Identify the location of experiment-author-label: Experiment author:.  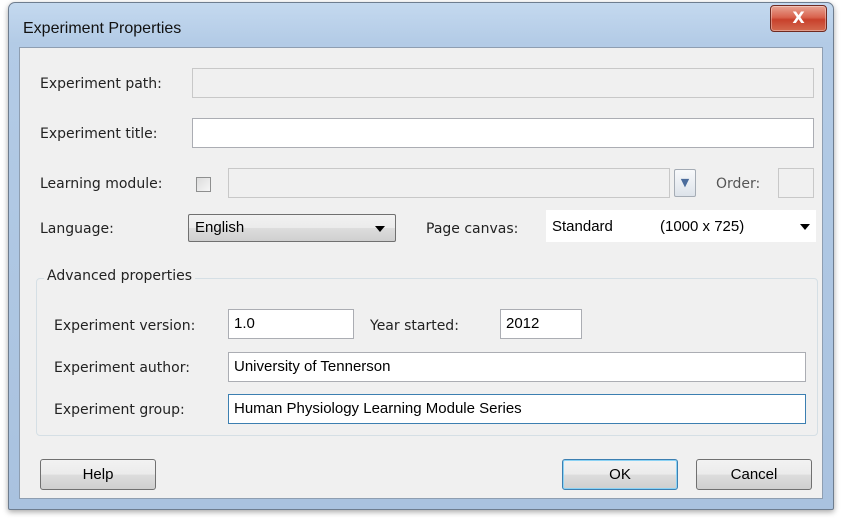
(122, 368).